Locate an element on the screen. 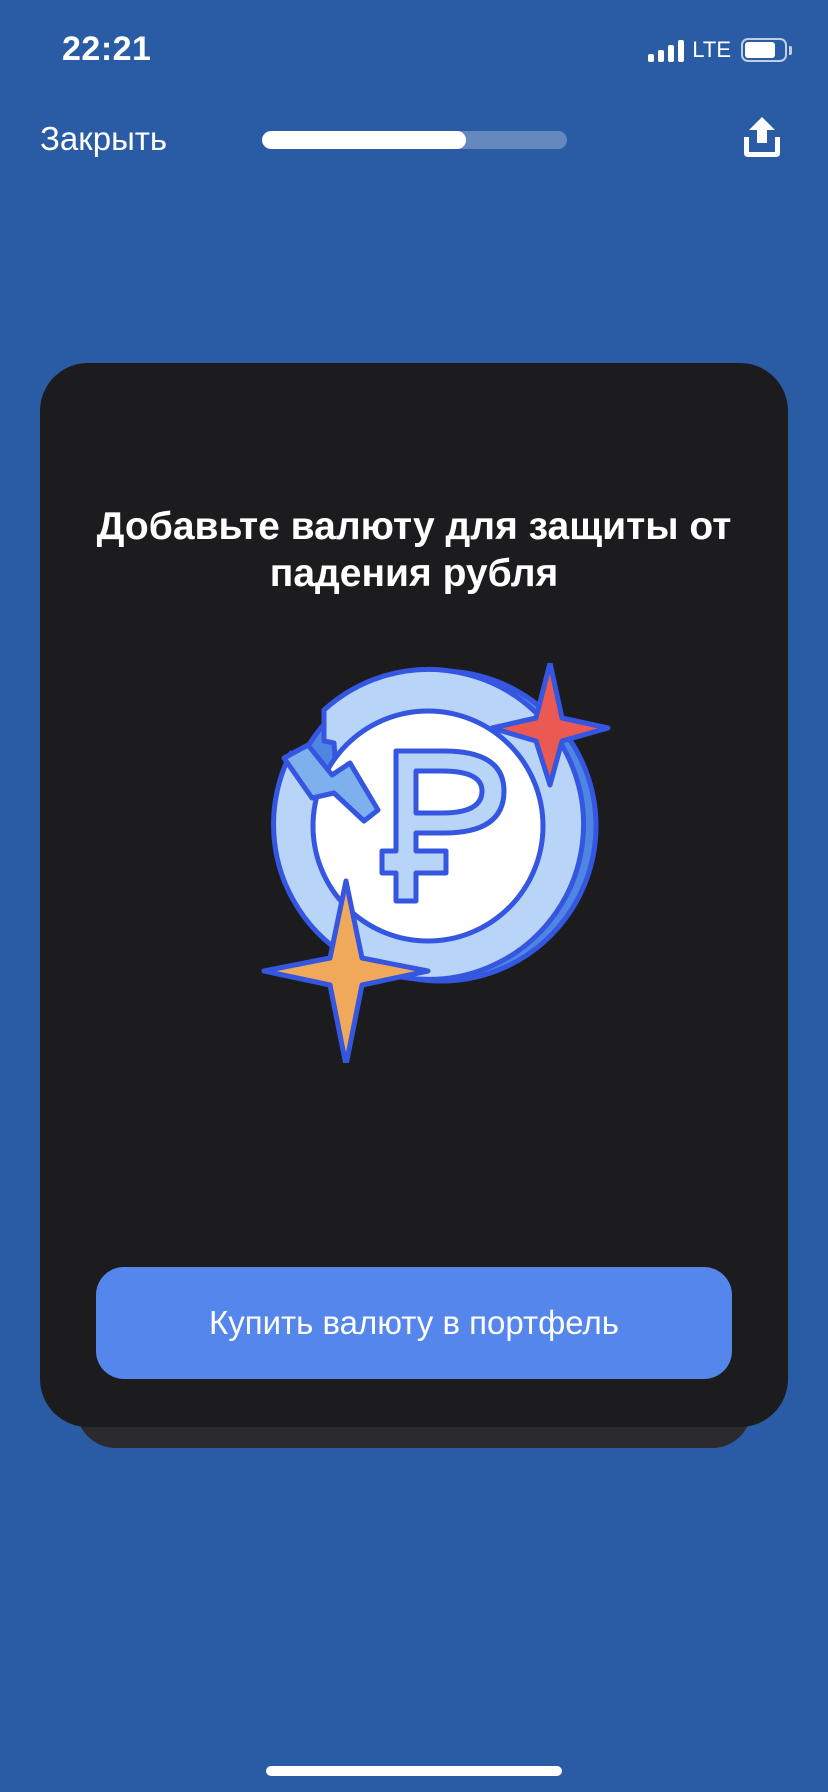 The height and width of the screenshot is (1792, 828). status-bar: 22:21 LTE is located at coordinates (414, 50).